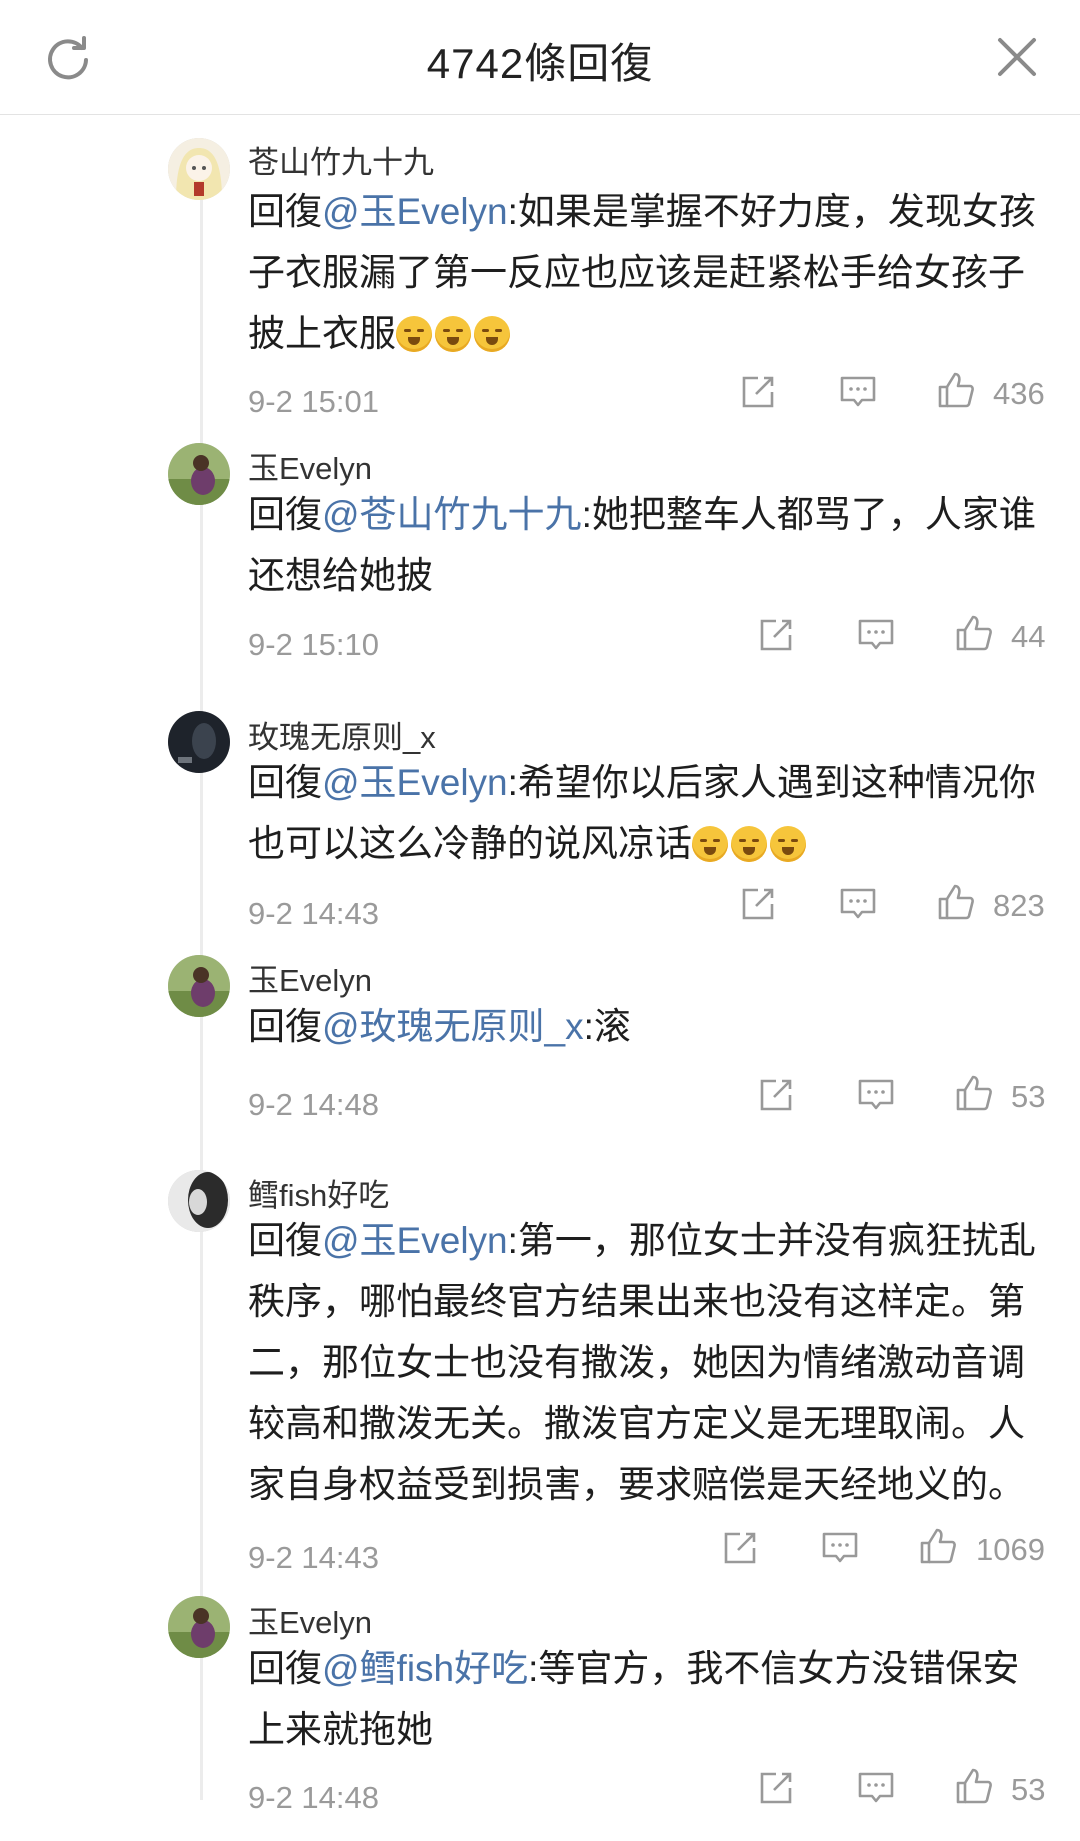  Describe the element at coordinates (643, 545) in the screenshot. I see `comment-text: 回復@苍山竹九十九:她把整车人都骂了，人家谁还想给她披` at that location.